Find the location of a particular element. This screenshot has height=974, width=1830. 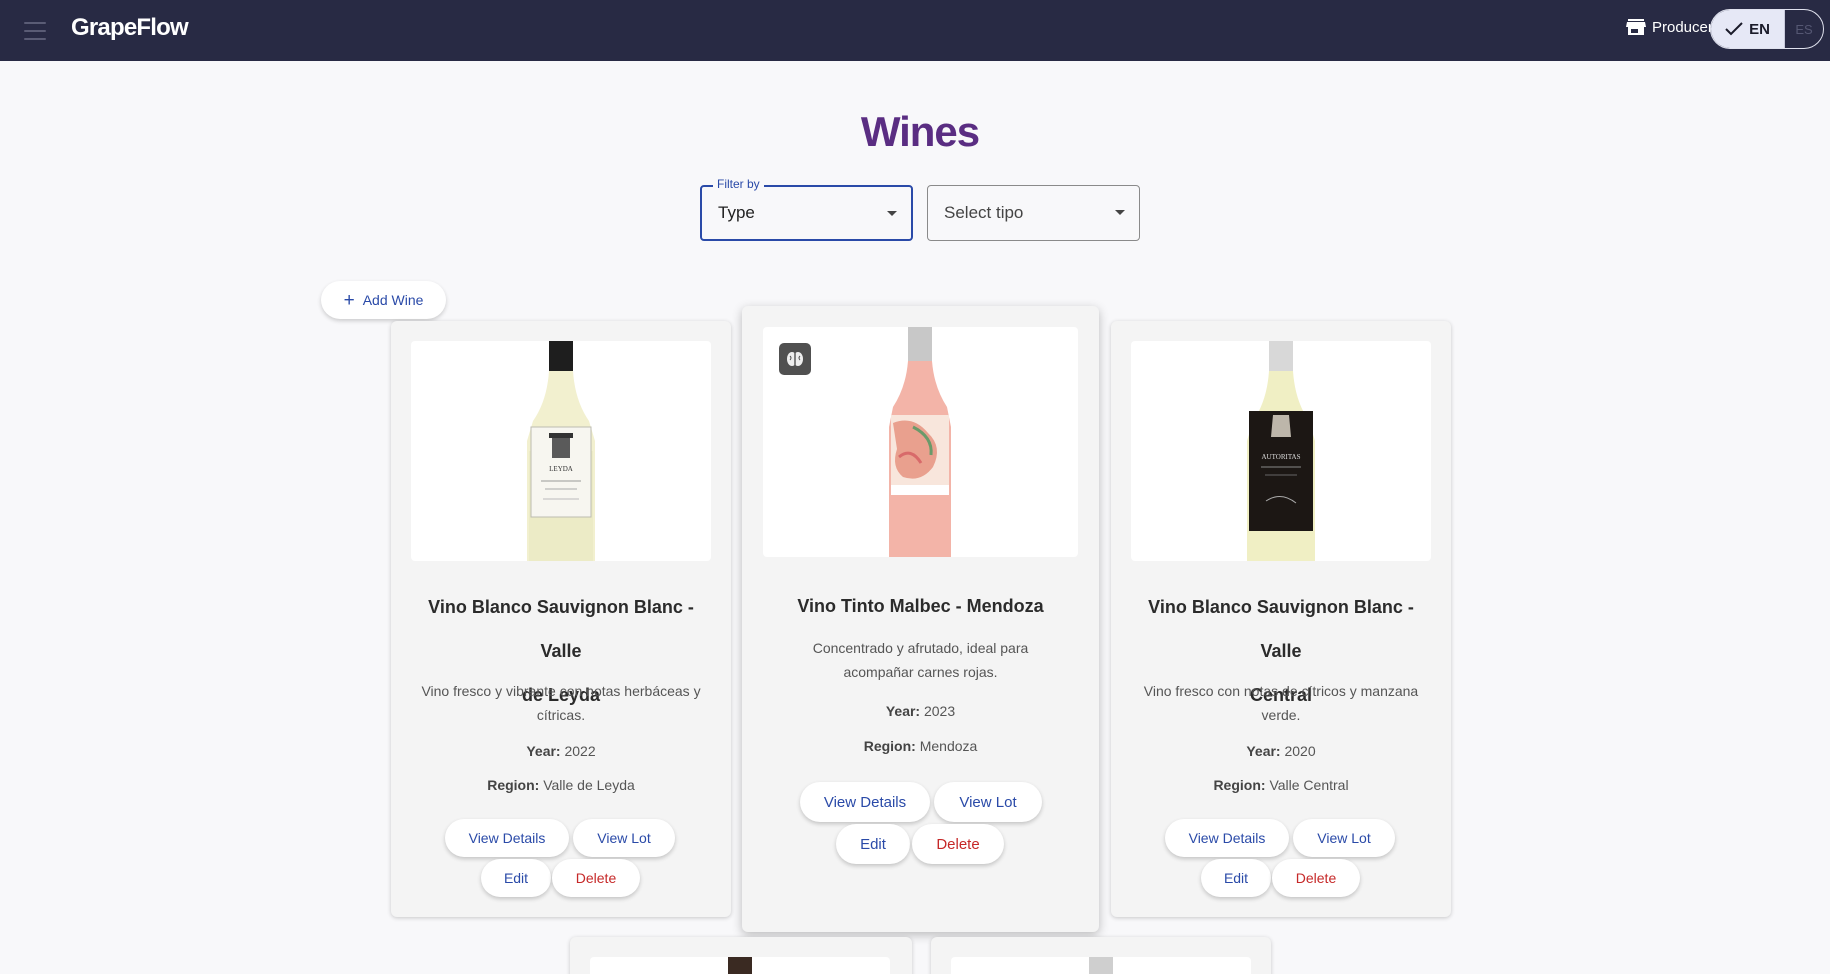

store-icon is located at coordinates (1636, 27).